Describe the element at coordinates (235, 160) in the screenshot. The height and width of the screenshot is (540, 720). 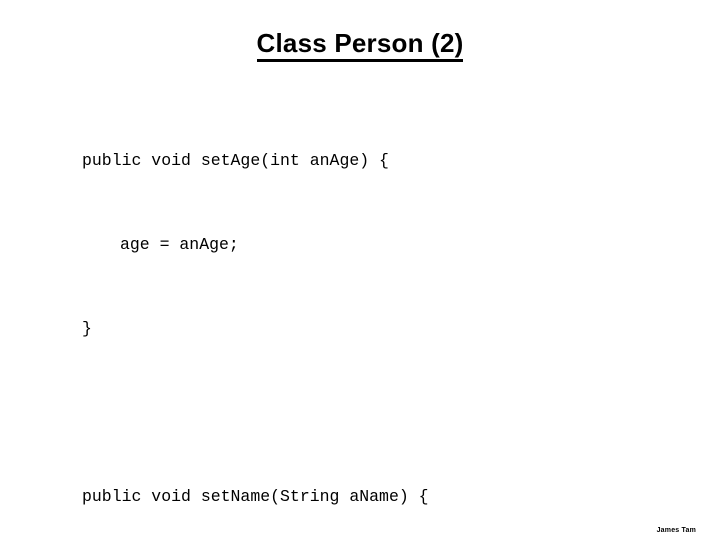
I see `code-line: public void setAge(int anAge) {` at that location.